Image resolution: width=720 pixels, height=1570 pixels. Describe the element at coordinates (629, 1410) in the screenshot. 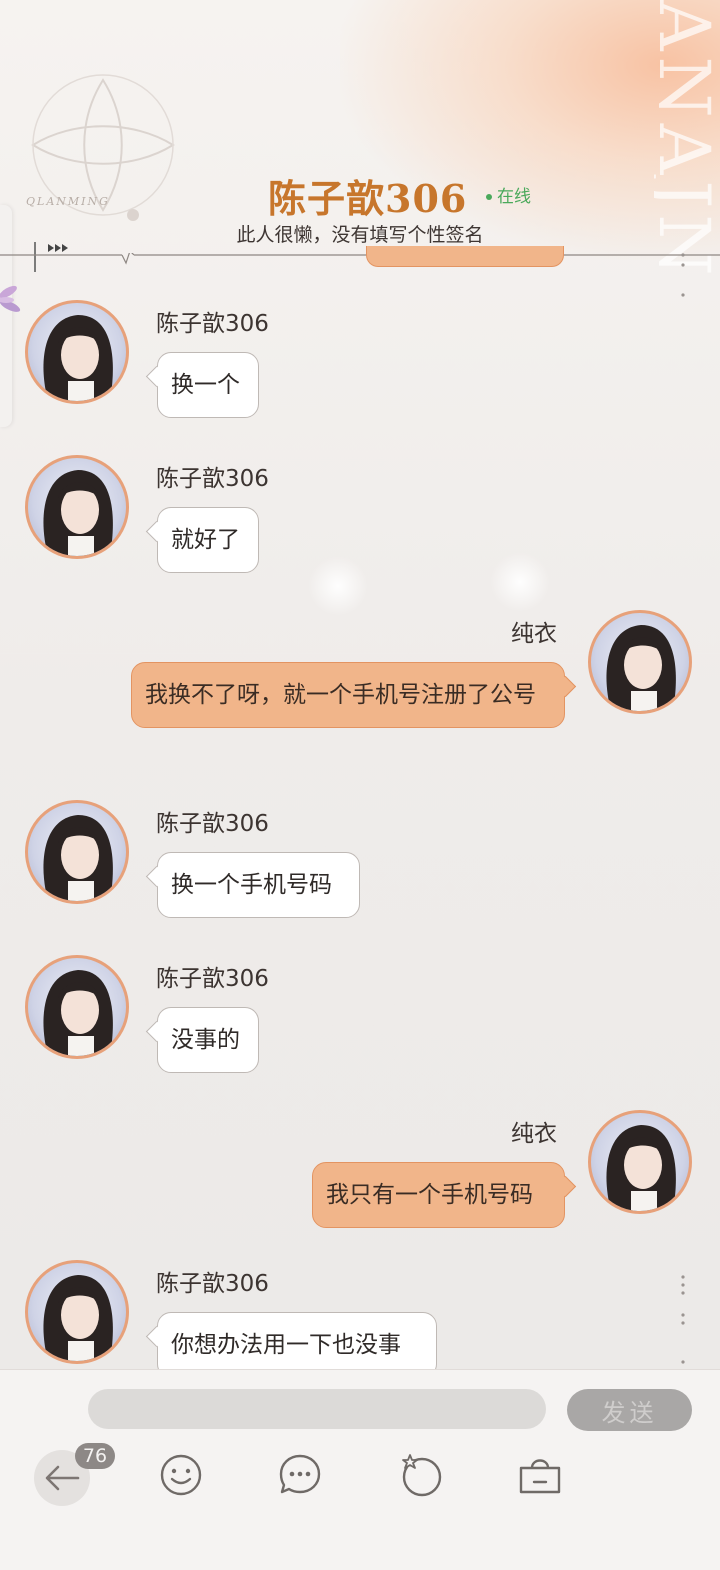

I see `send-button: 发送` at that location.